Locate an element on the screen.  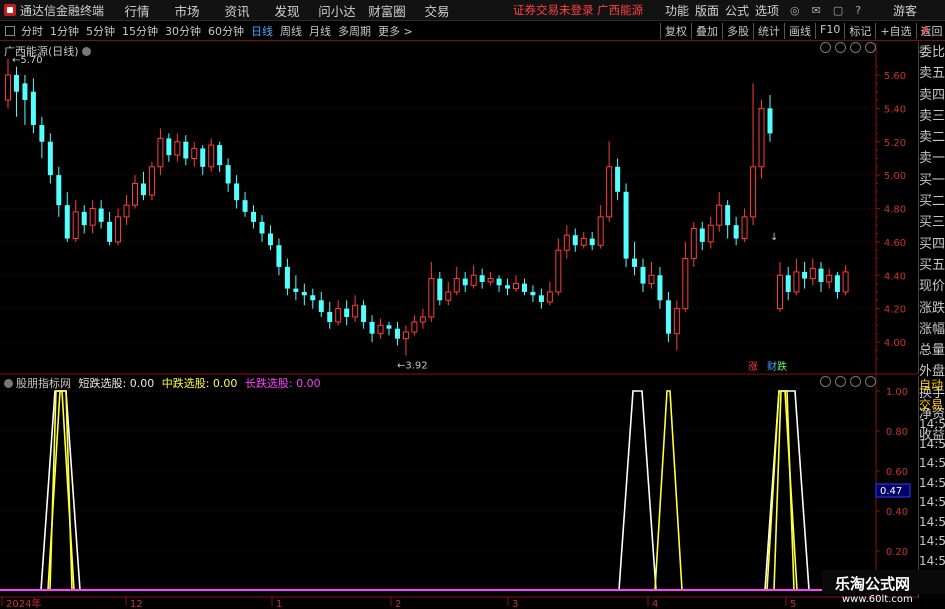
menu-right: 功能 版面 公式 选项 is located at coordinates (722, 10).